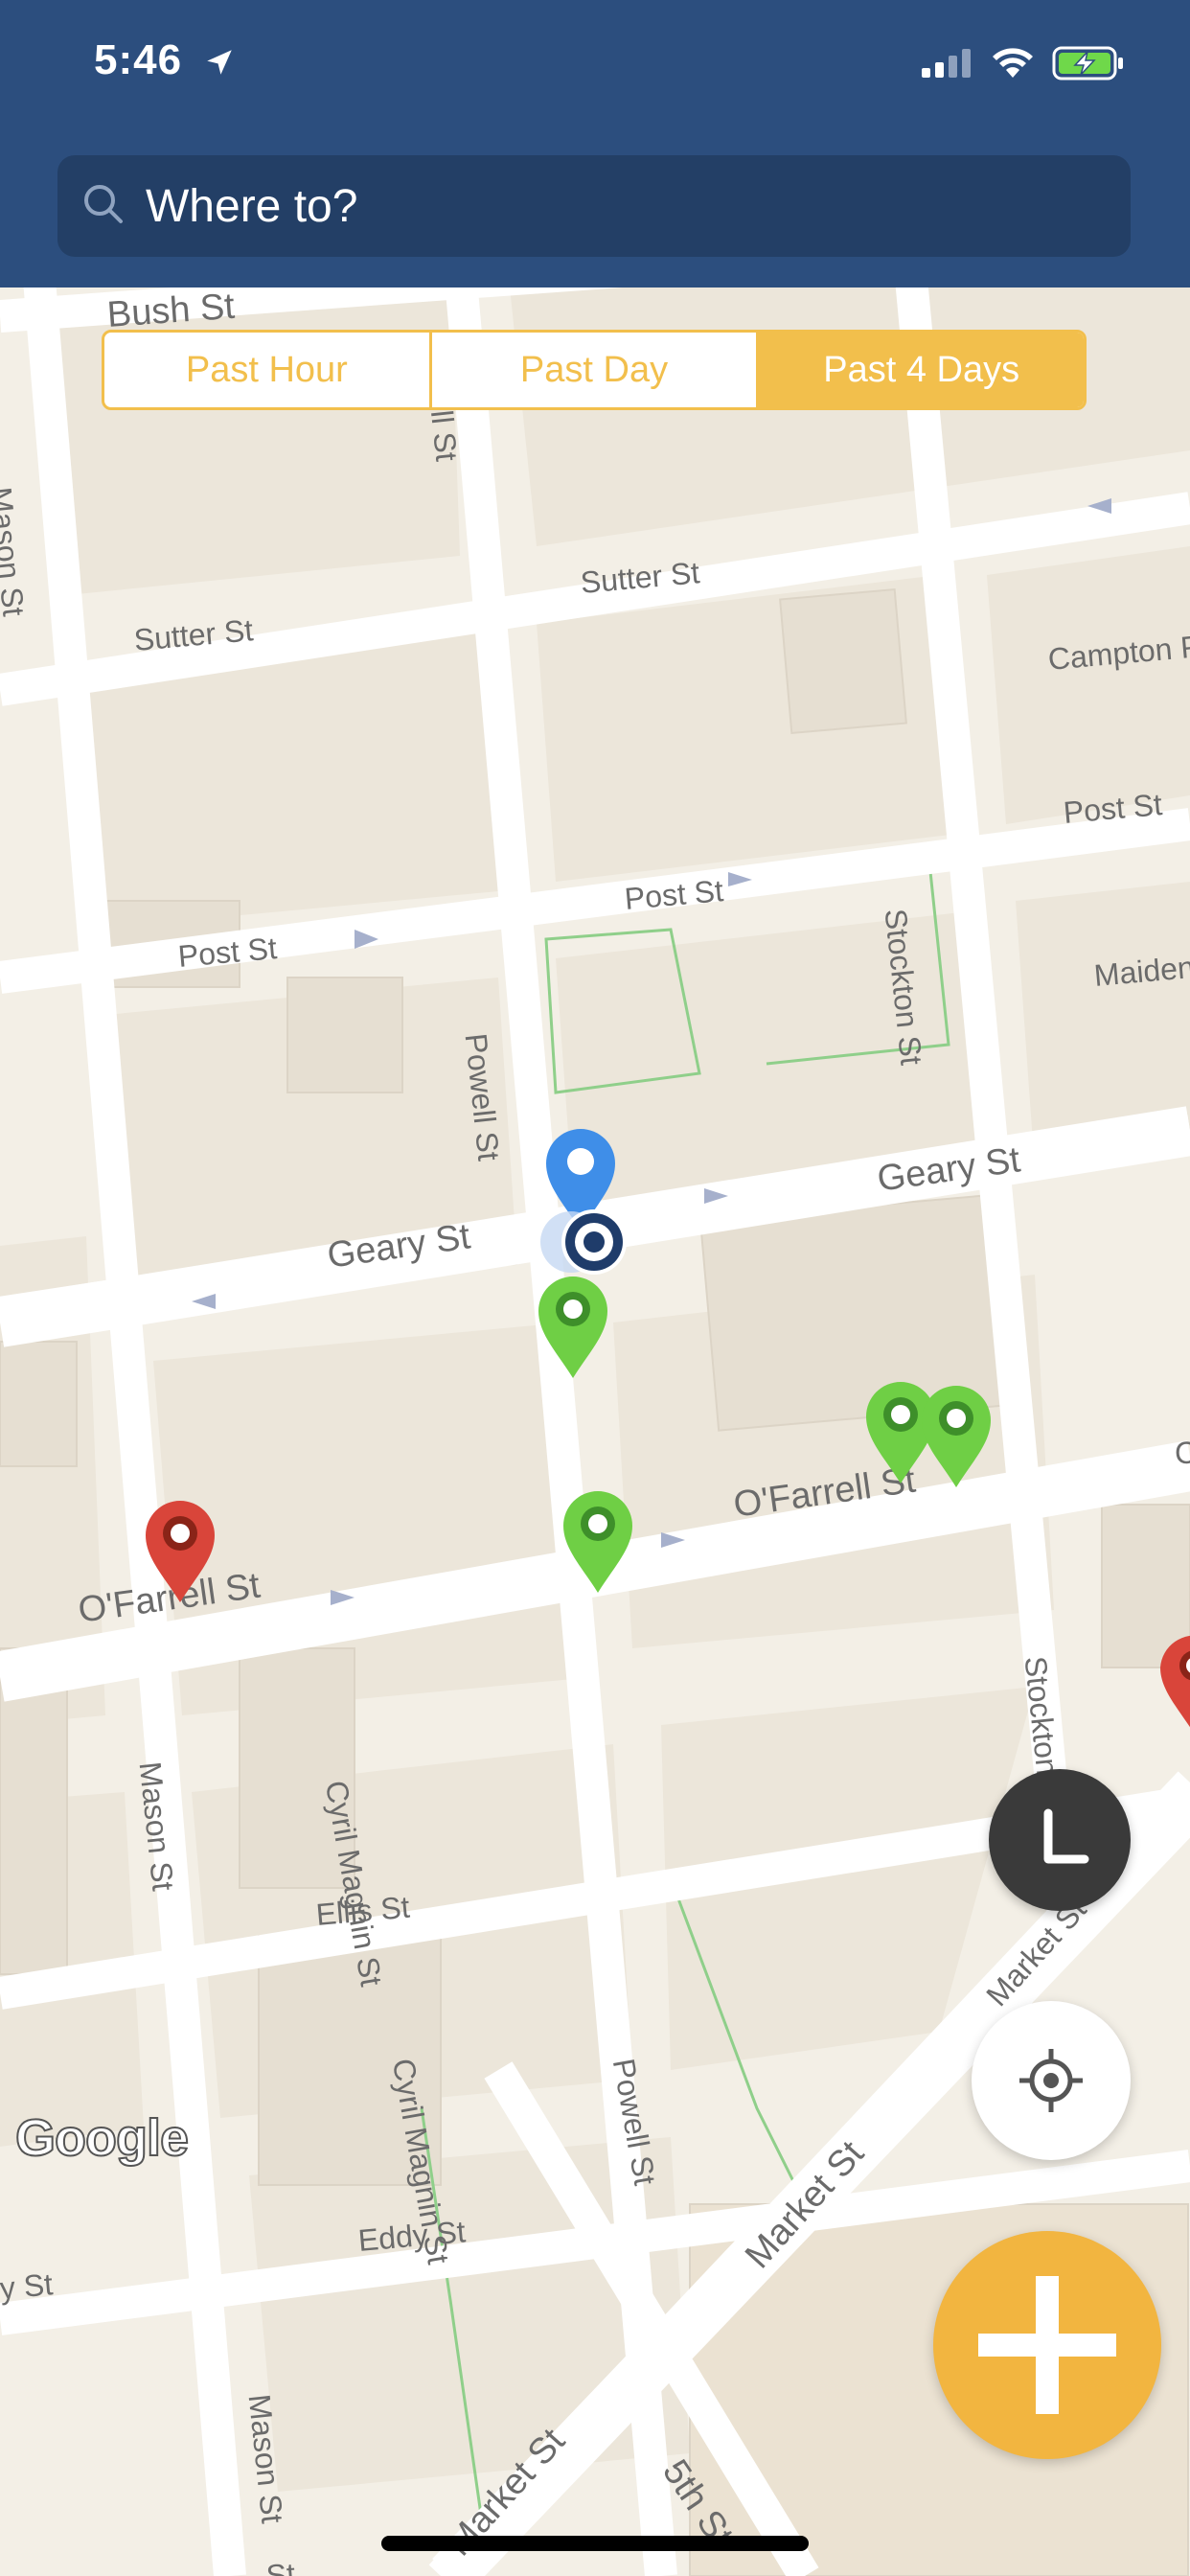 Image resolution: width=1190 pixels, height=2576 pixels. What do you see at coordinates (28, 2286) in the screenshot?
I see `street-label: y St` at bounding box center [28, 2286].